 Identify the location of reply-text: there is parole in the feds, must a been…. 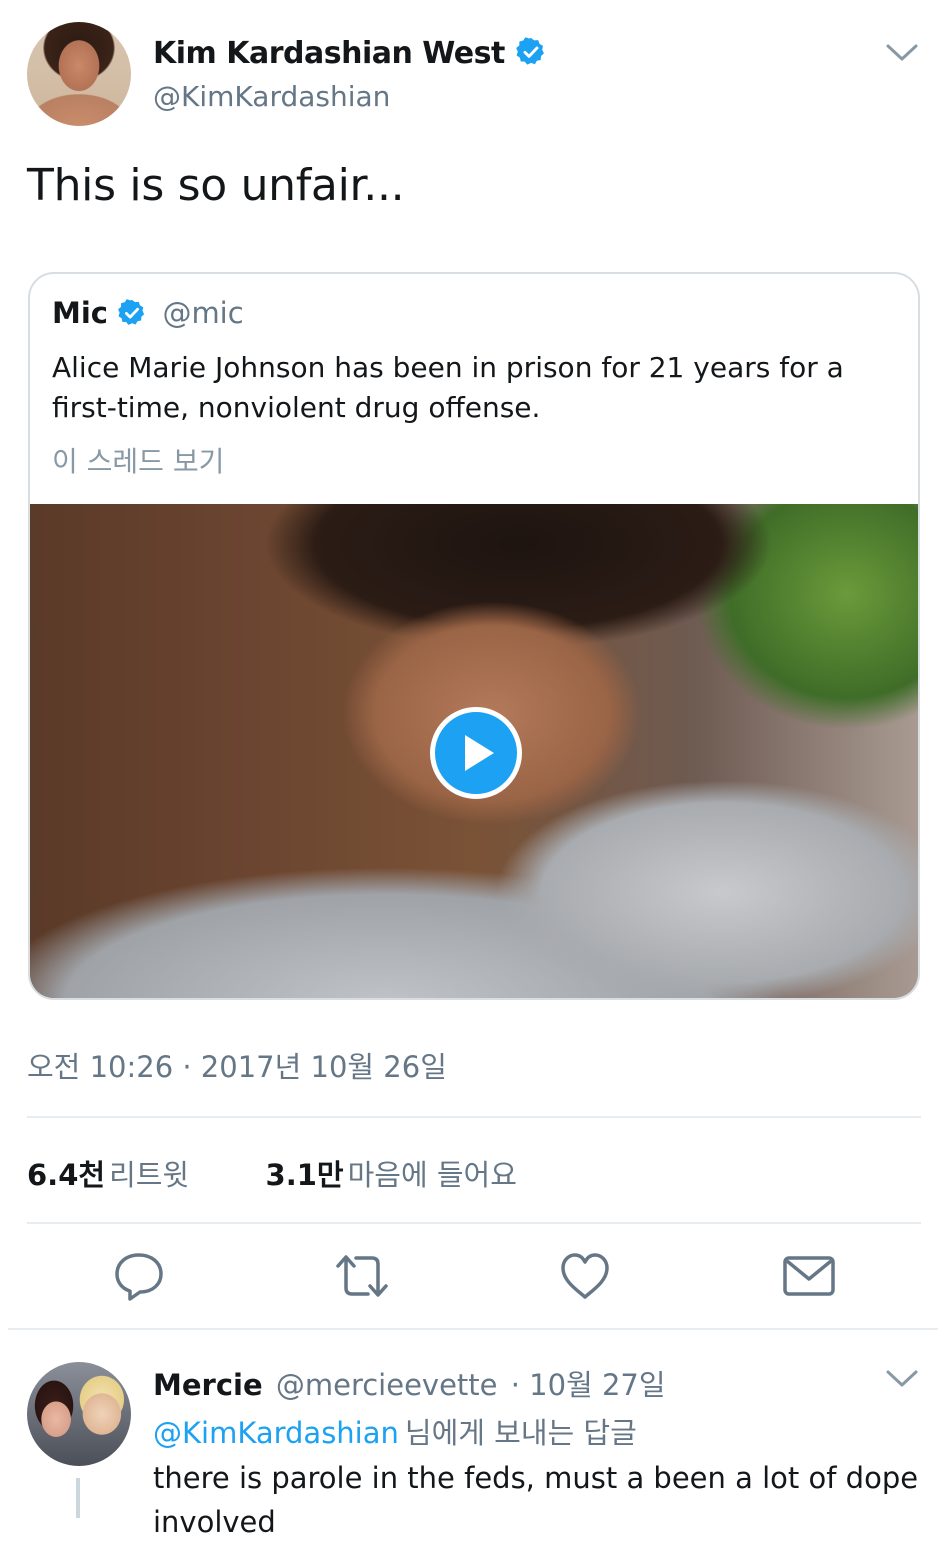
(536, 1500).